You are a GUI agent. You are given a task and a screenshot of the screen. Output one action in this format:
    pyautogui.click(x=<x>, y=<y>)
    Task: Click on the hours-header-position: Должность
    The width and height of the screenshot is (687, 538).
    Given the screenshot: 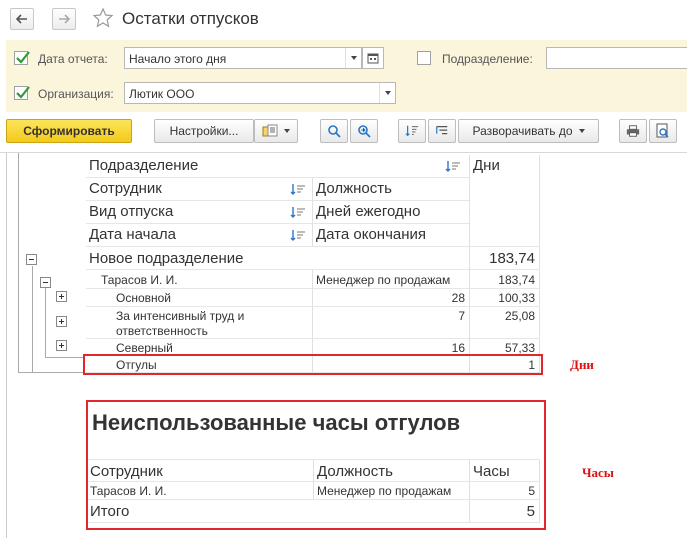 What is the action you would take?
    pyautogui.click(x=392, y=470)
    